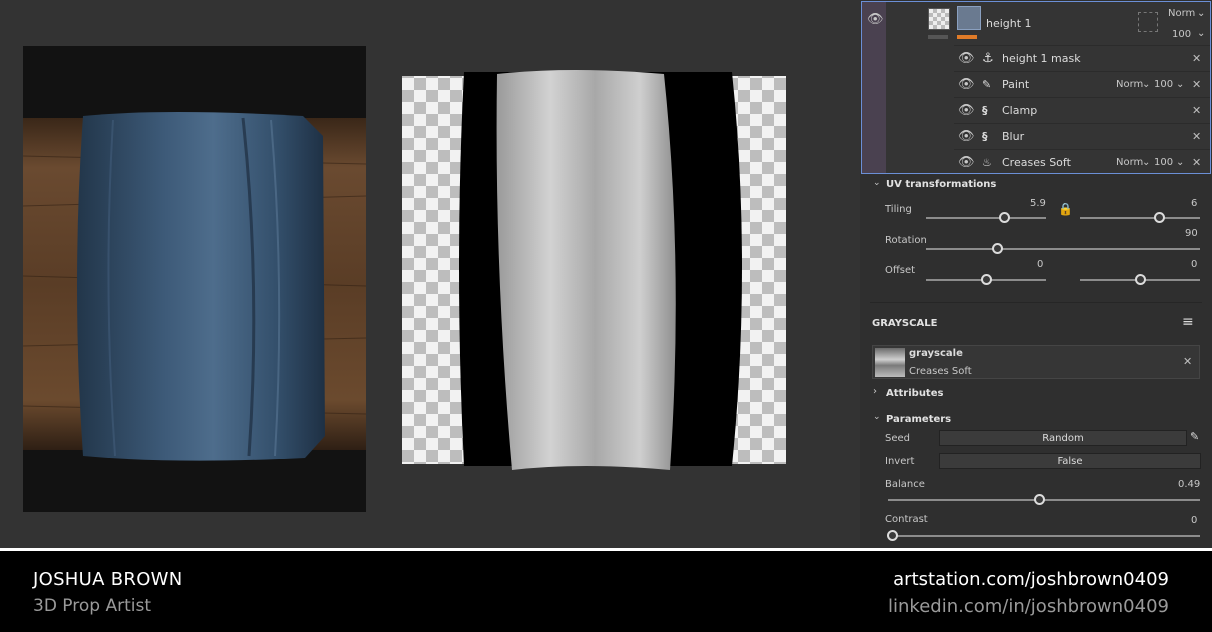 The image size is (1212, 632). Describe the element at coordinates (1044, 536) in the screenshot. I see `contrast-slider` at that location.